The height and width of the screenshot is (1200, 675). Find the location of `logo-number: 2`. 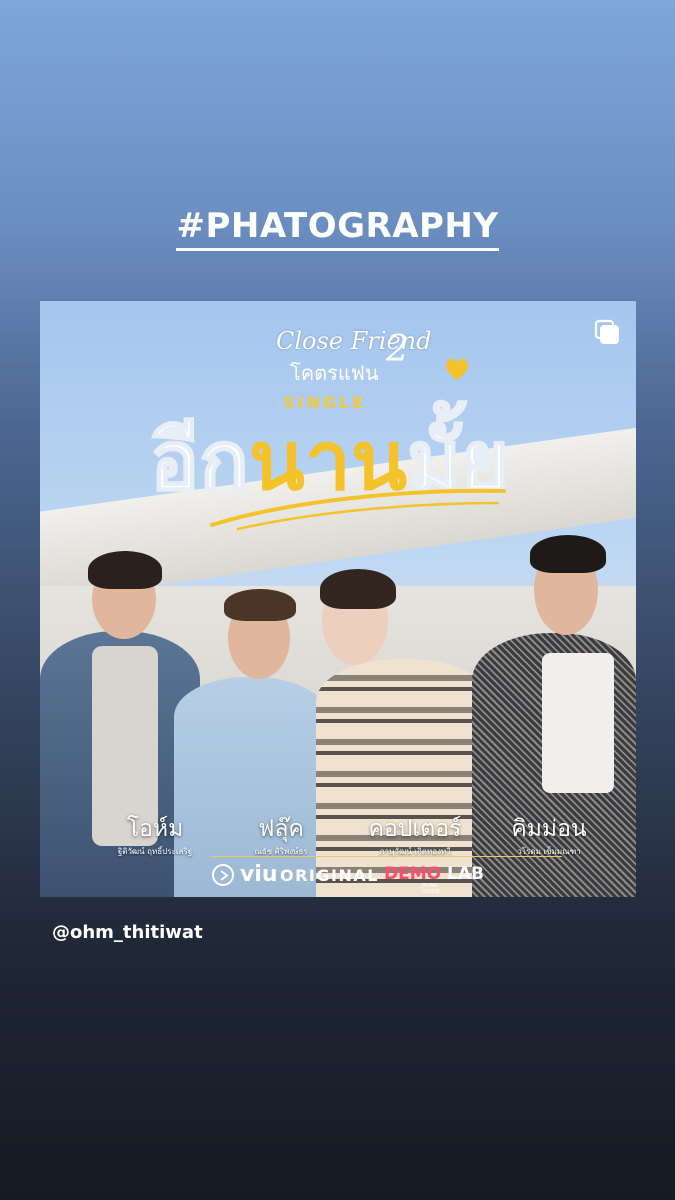

logo-number: 2 is located at coordinates (397, 349).